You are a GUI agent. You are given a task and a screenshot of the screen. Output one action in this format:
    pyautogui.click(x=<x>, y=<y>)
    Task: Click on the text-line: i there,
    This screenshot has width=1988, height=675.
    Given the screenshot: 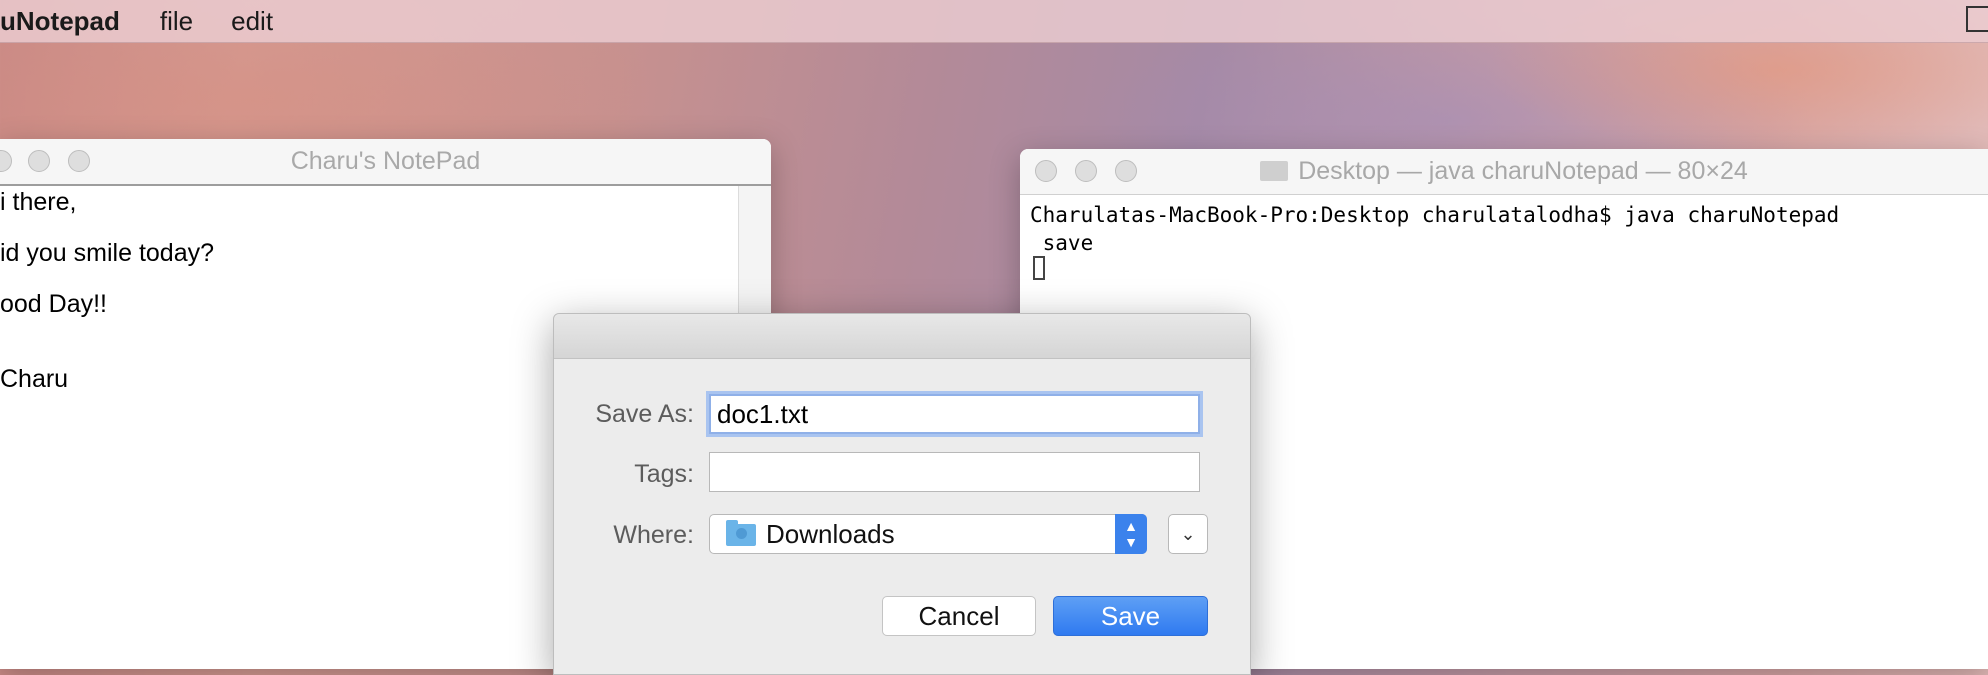 What is the action you would take?
    pyautogui.click(x=38, y=202)
    